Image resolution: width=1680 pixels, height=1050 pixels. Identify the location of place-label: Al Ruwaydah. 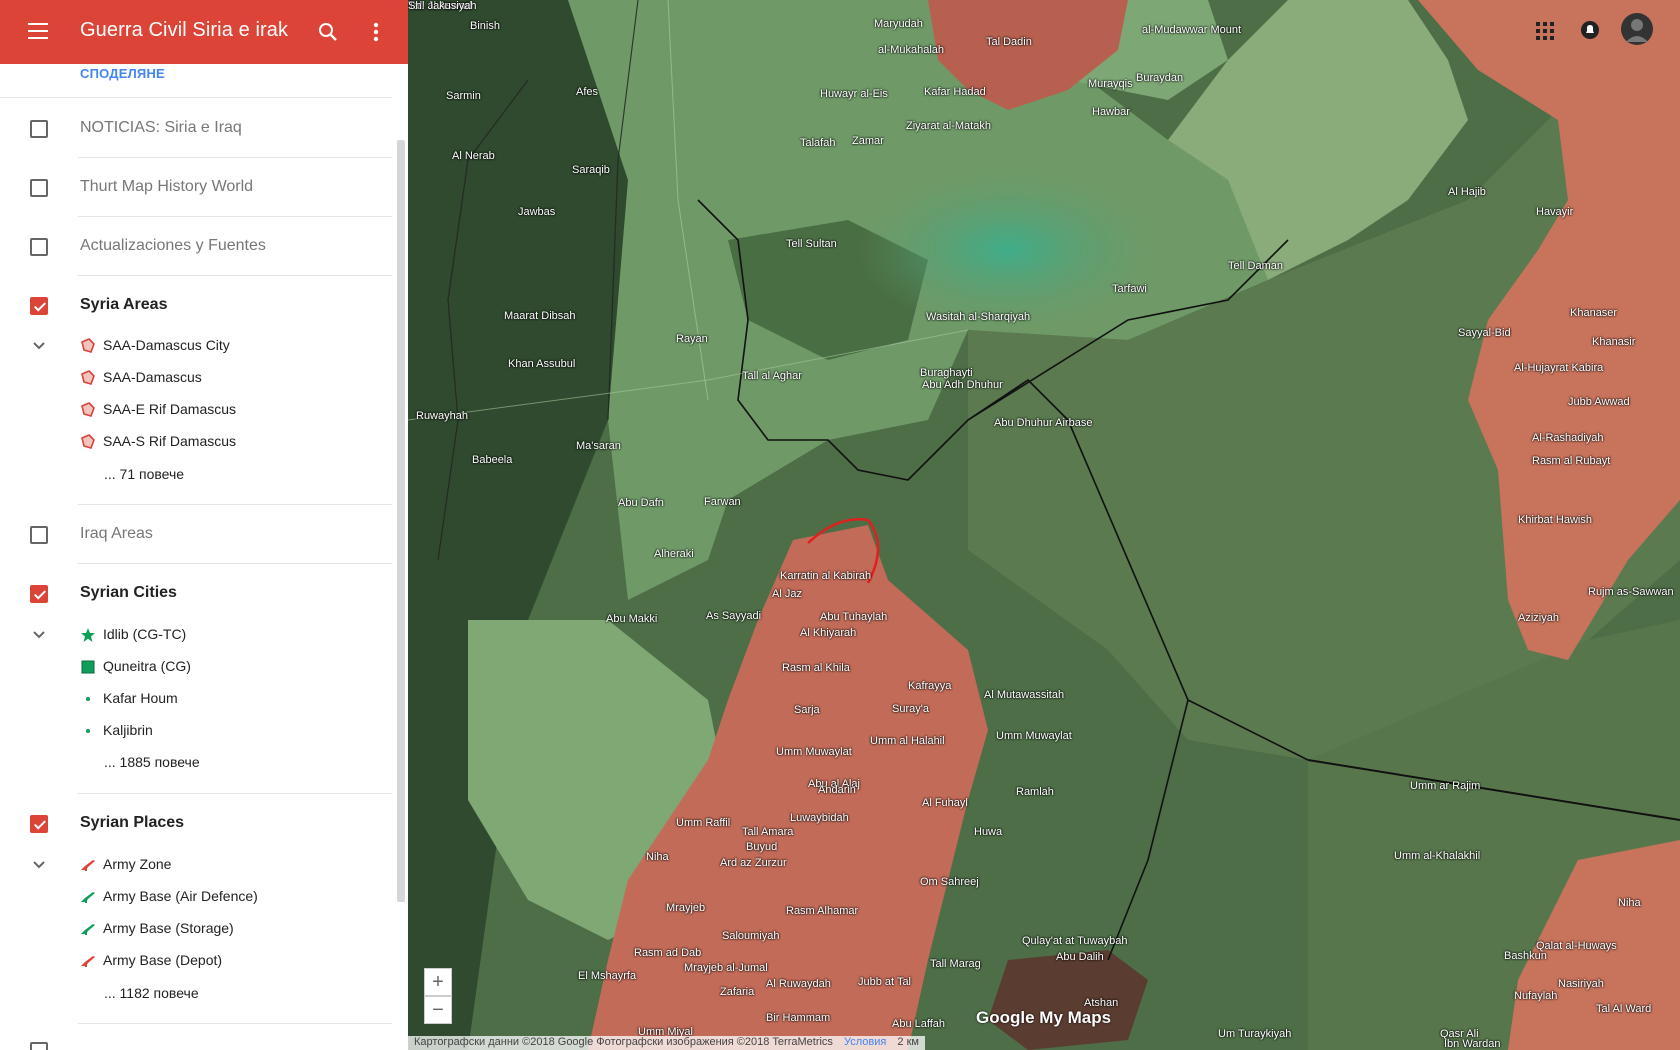
(798, 984).